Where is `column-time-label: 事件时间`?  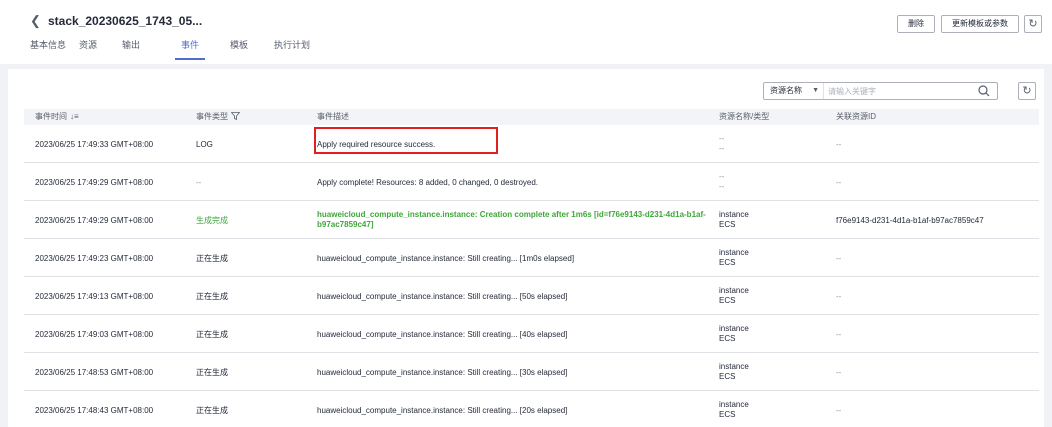 column-time-label: 事件时间 is located at coordinates (51, 116).